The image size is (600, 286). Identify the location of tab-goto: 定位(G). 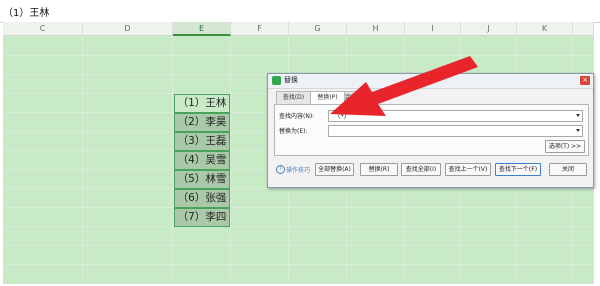
(355, 97).